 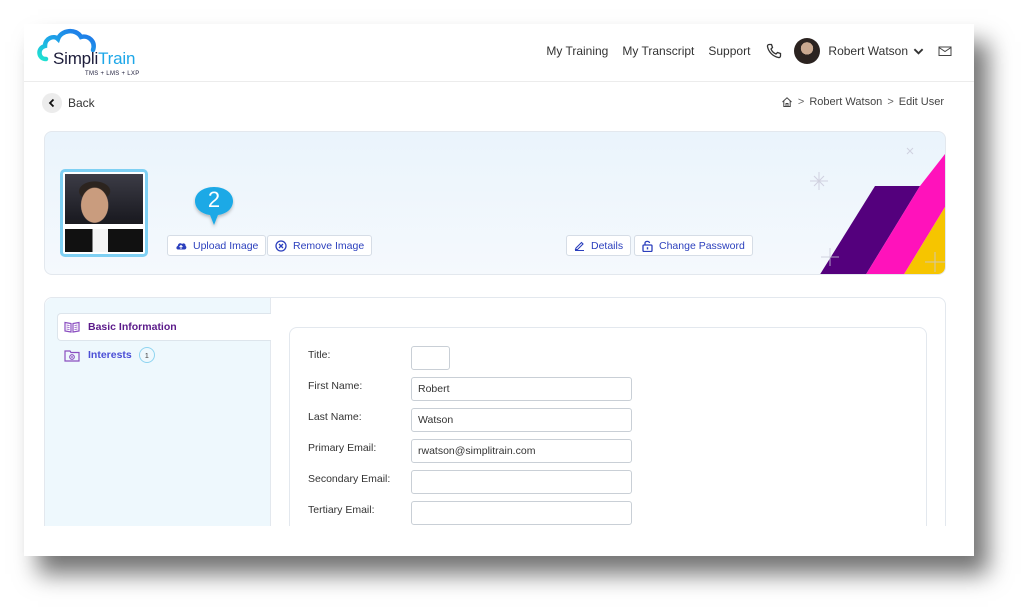 I want to click on nav-support: Support, so click(x=729, y=51).